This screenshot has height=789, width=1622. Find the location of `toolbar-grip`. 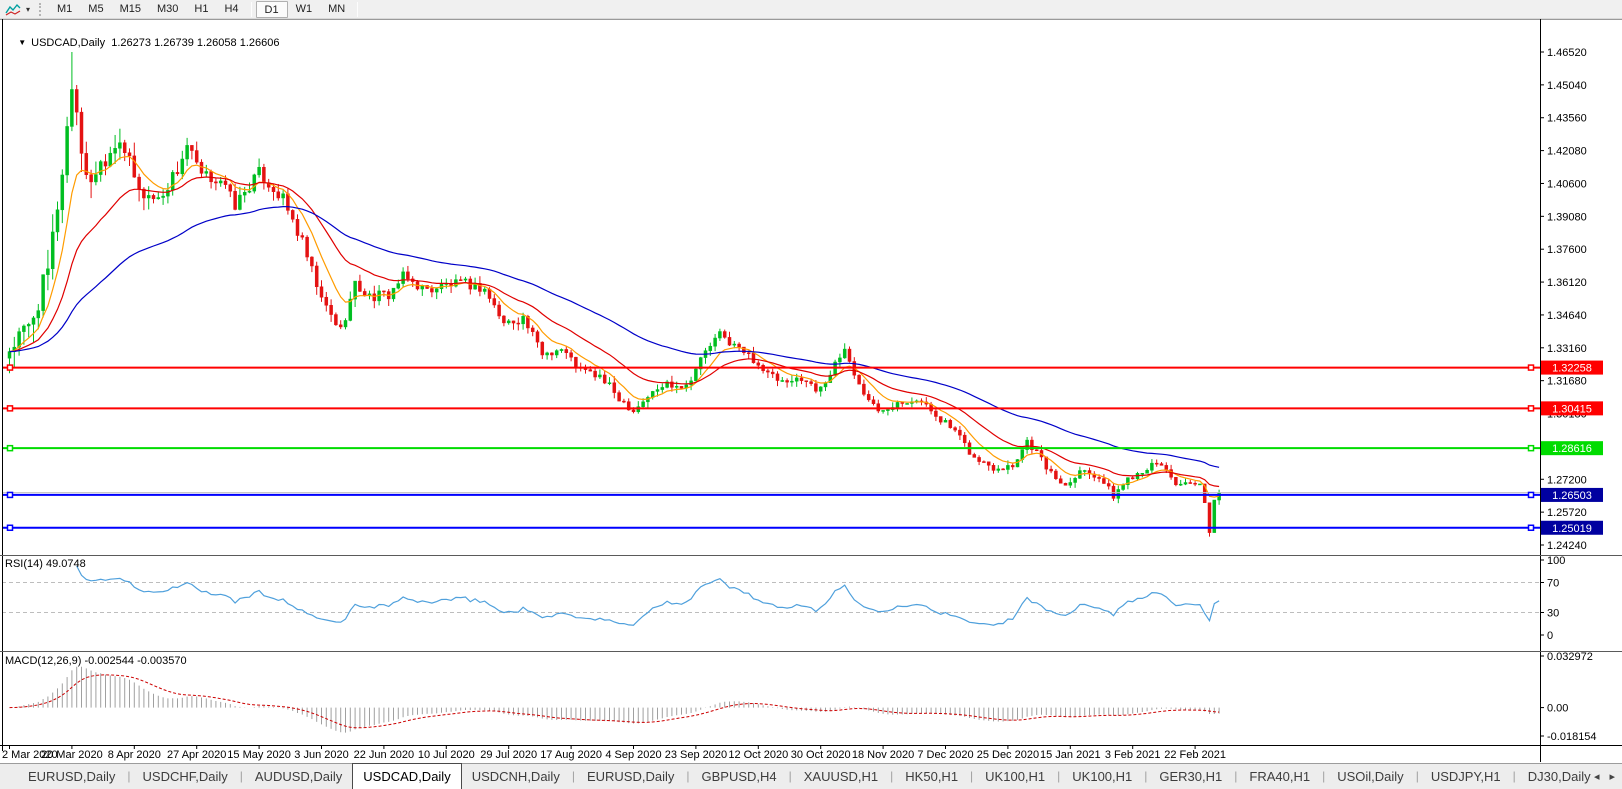

toolbar-grip is located at coordinates (41, 9).